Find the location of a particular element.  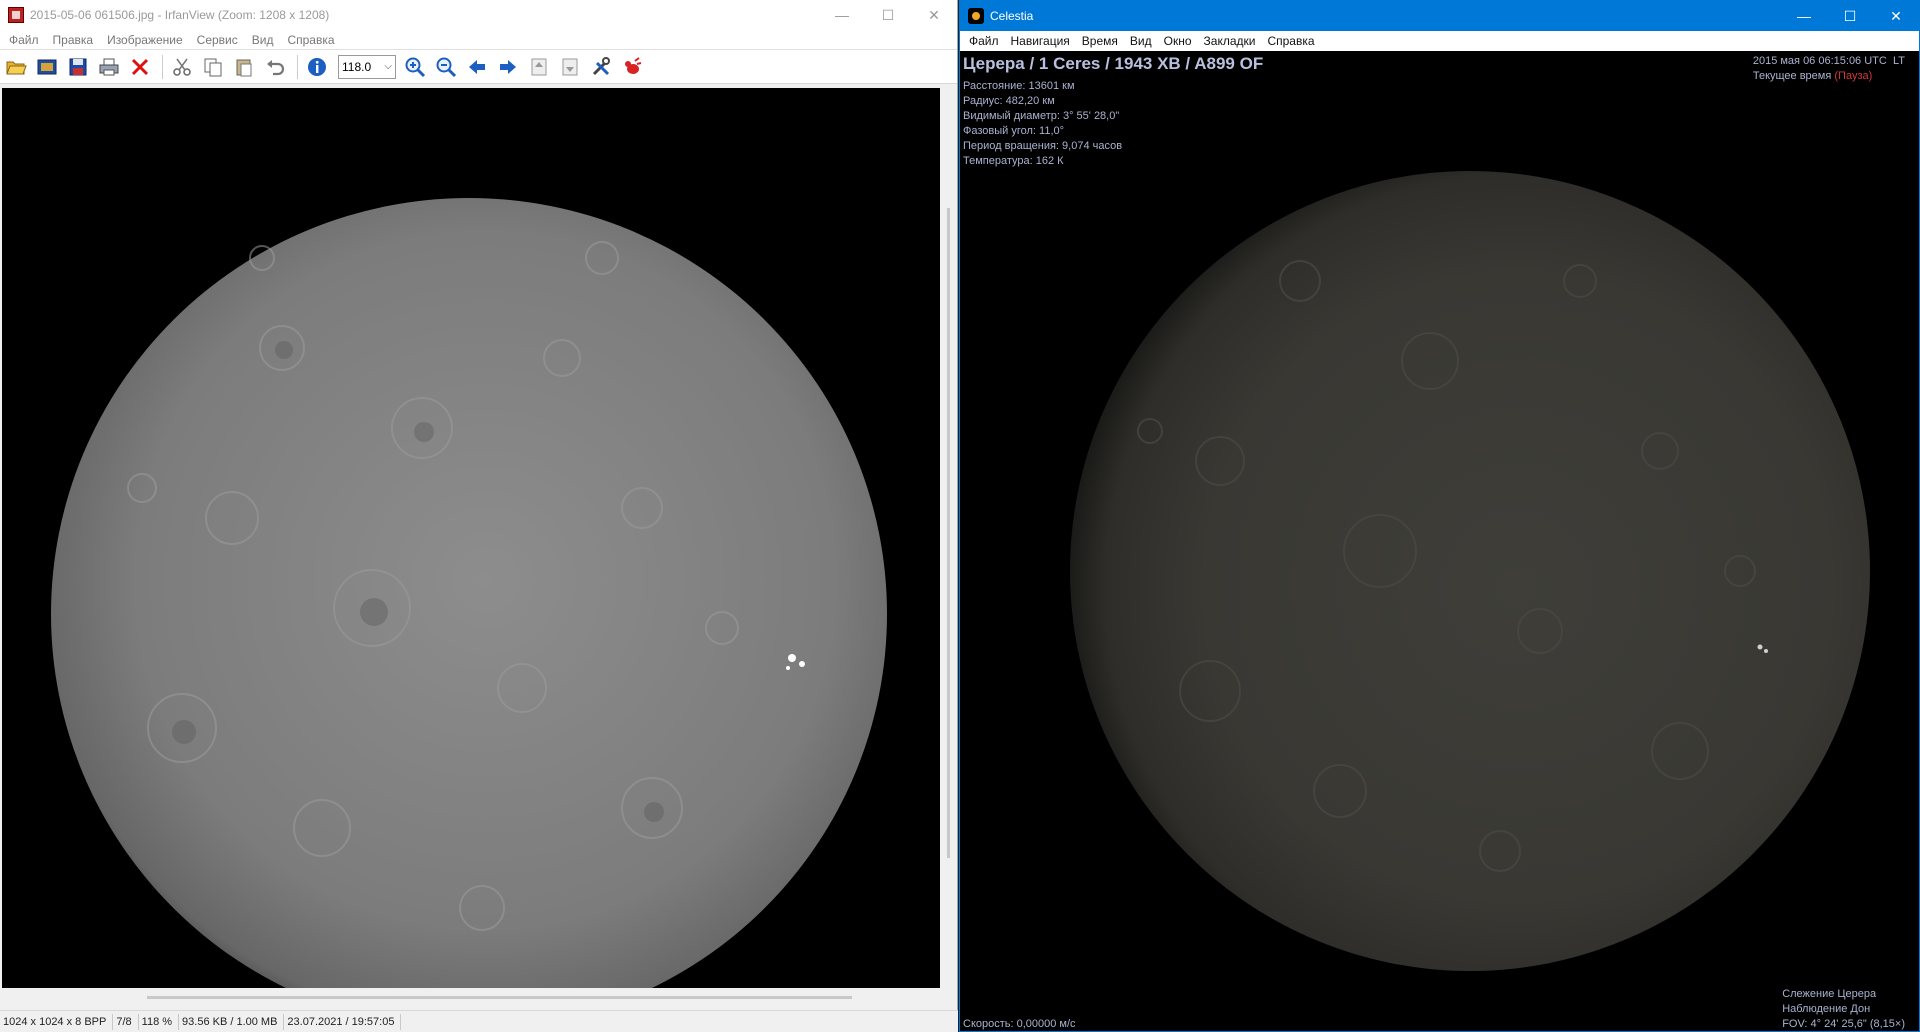

previous-icon is located at coordinates (477, 67).